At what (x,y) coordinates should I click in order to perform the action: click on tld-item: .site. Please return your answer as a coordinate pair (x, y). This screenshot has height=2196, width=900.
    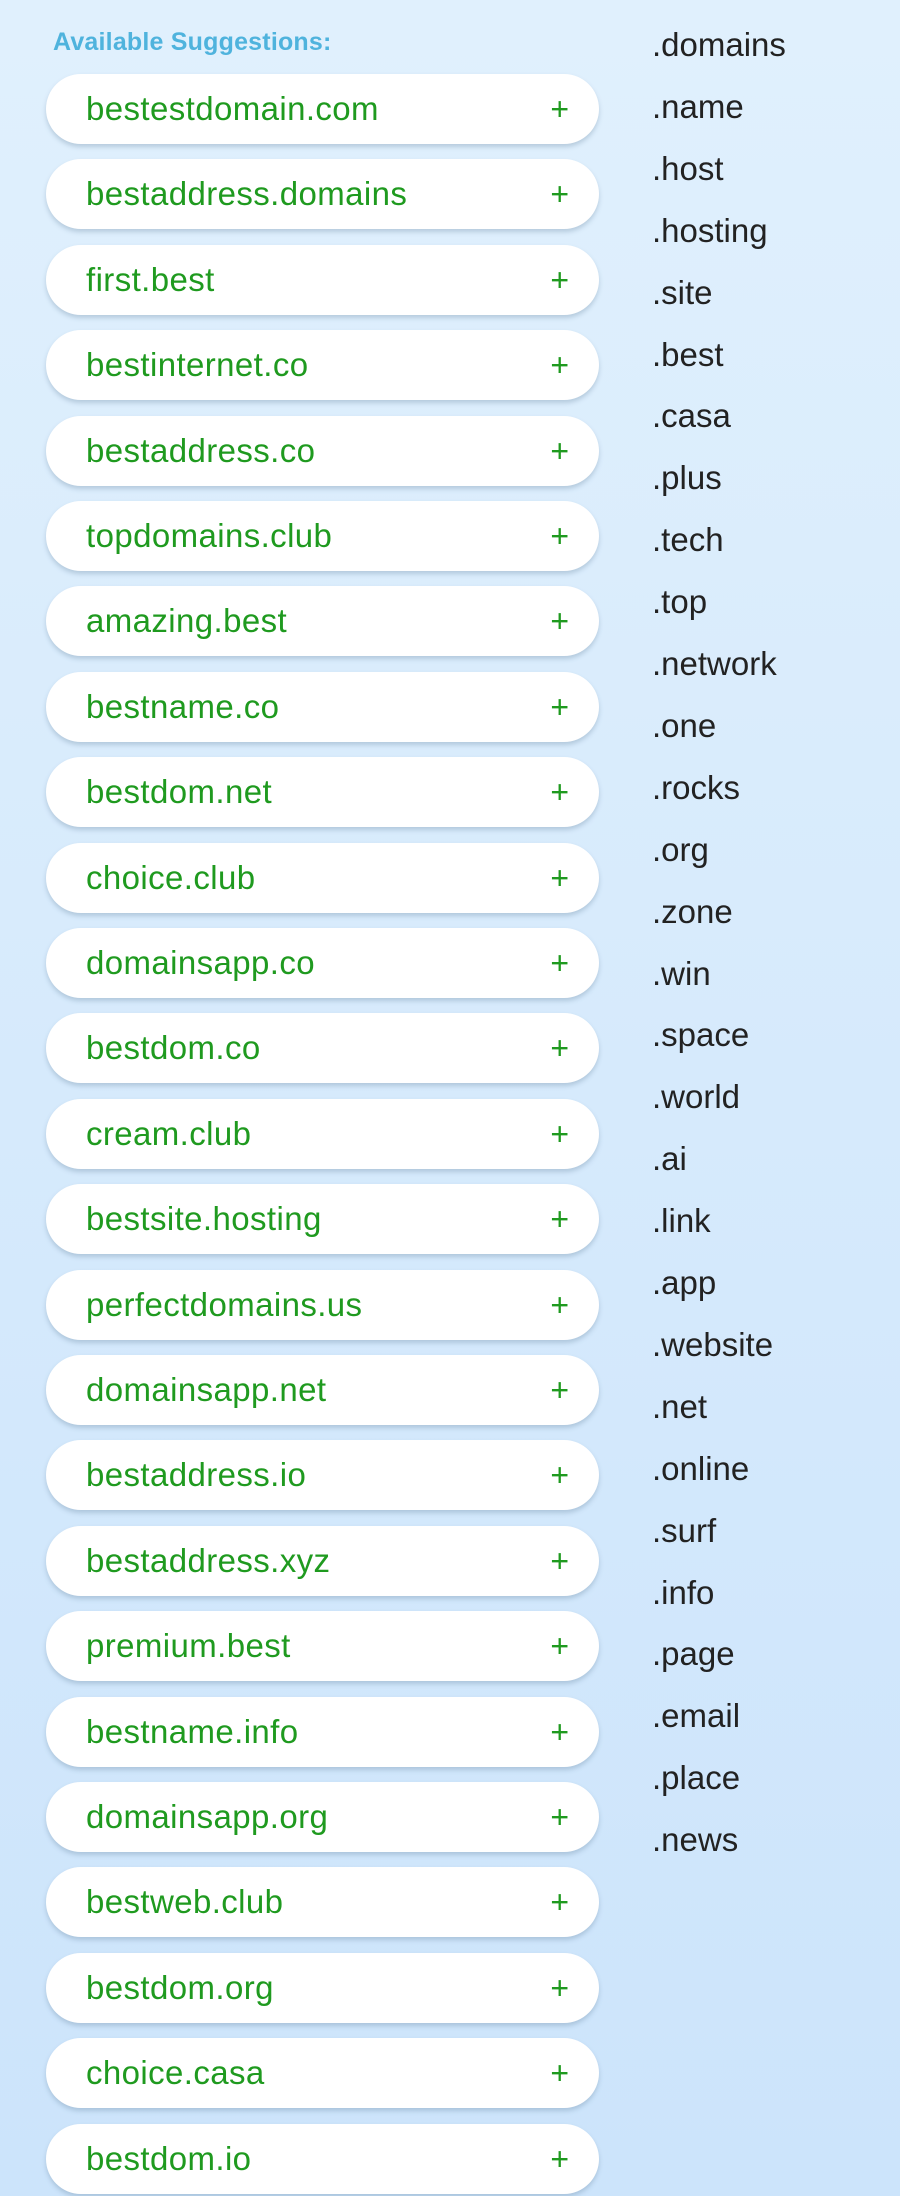
    Looking at the image, I should click on (682, 293).